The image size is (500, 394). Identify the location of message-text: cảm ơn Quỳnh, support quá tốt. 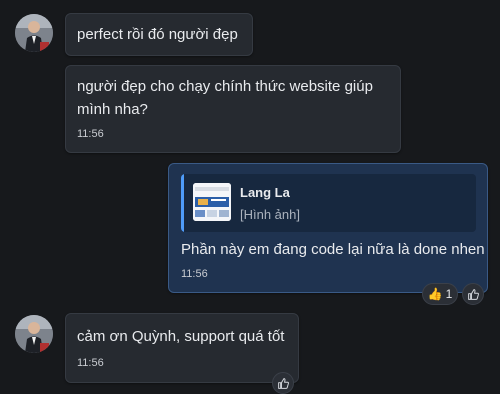
(181, 336).